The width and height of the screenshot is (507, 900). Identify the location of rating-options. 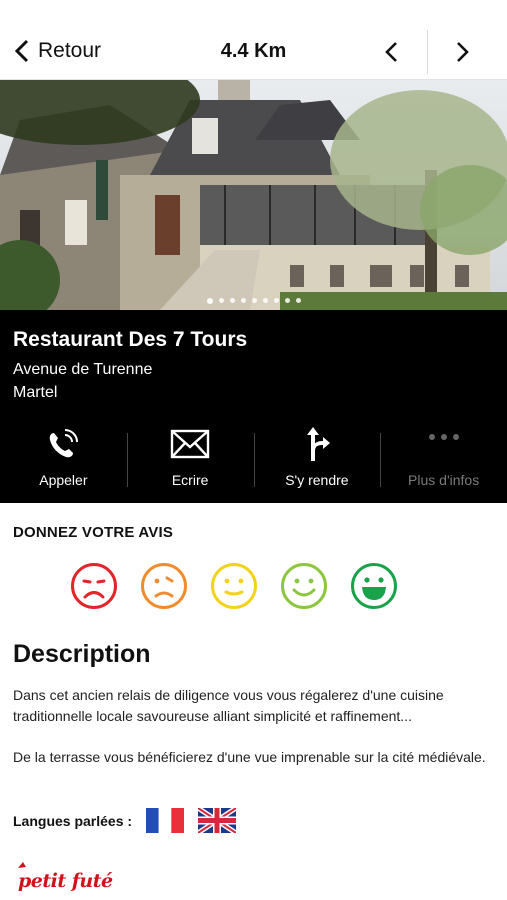
(234, 586).